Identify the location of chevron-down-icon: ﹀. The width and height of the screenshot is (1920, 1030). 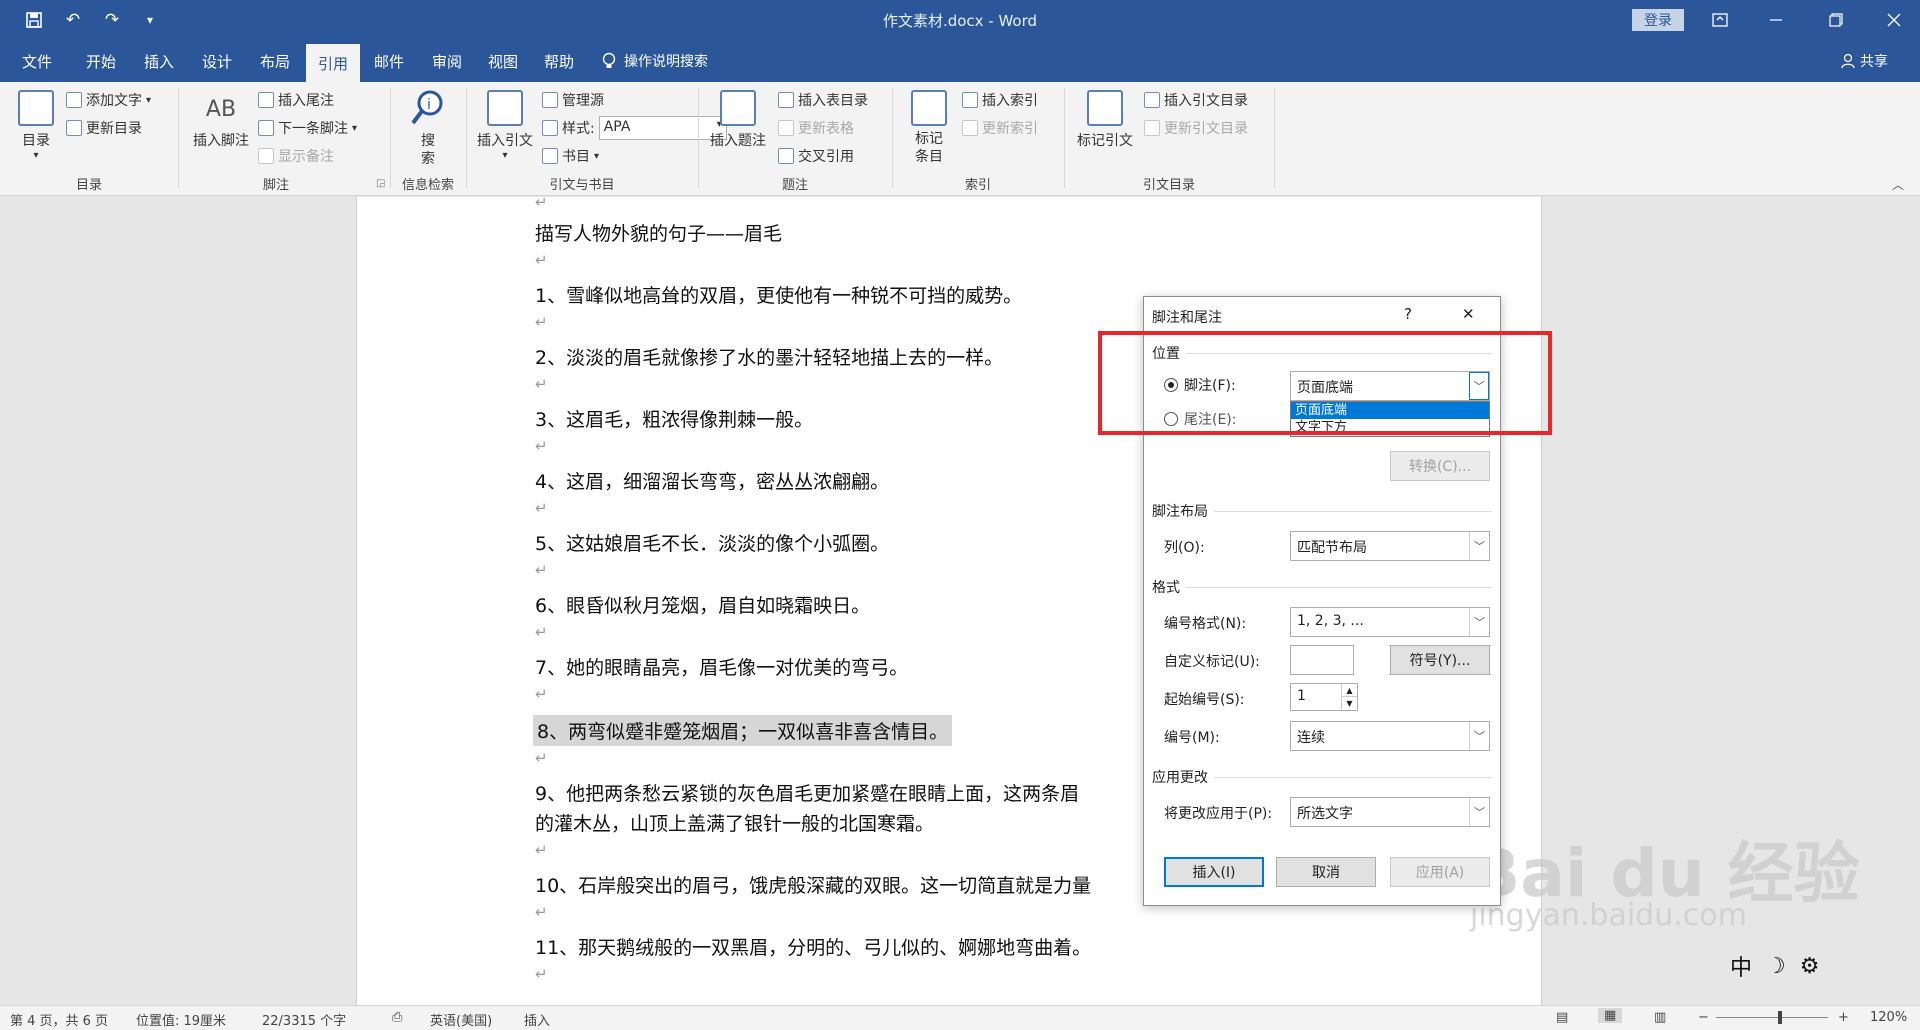
(1479, 622).